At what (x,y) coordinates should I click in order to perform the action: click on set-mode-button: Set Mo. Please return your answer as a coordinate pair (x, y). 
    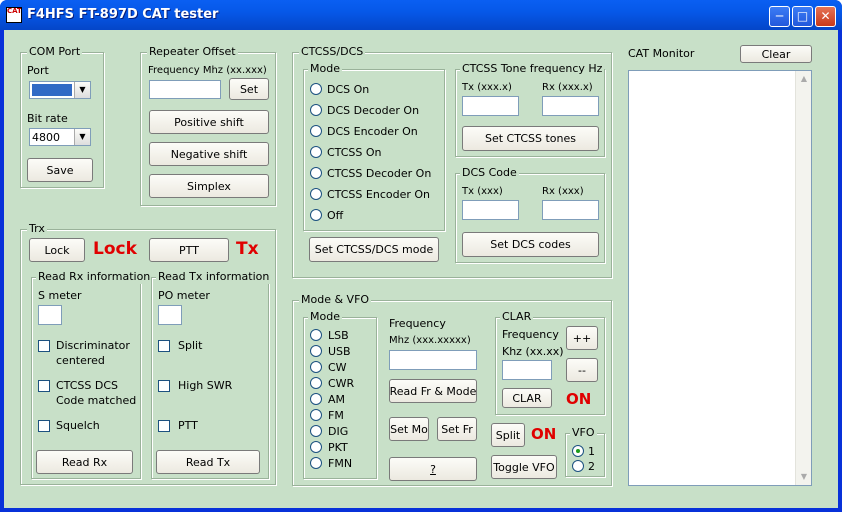
    Looking at the image, I should click on (409, 429).